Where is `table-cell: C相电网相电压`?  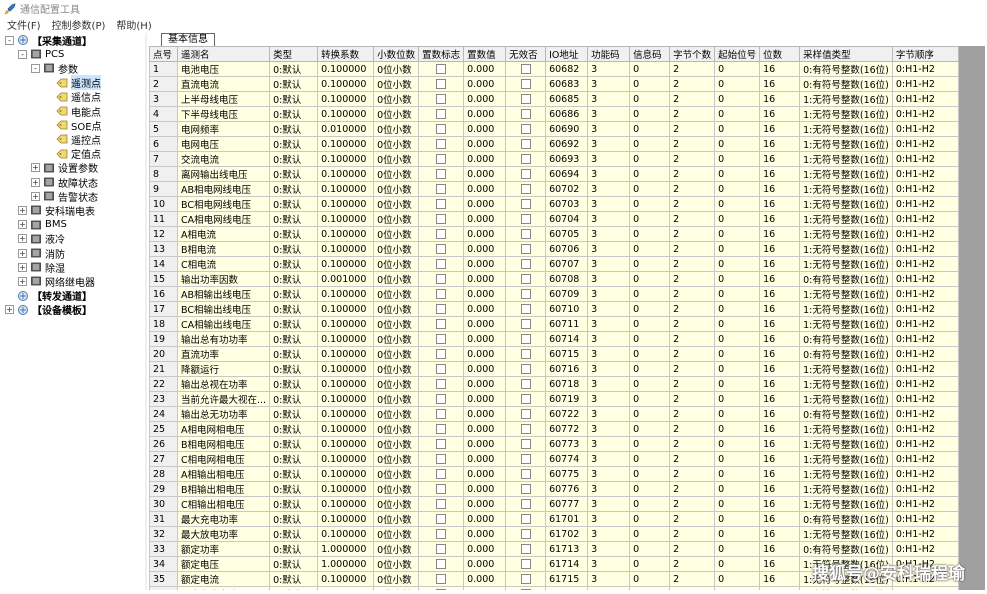
table-cell: C相电网相电压 is located at coordinates (223, 459).